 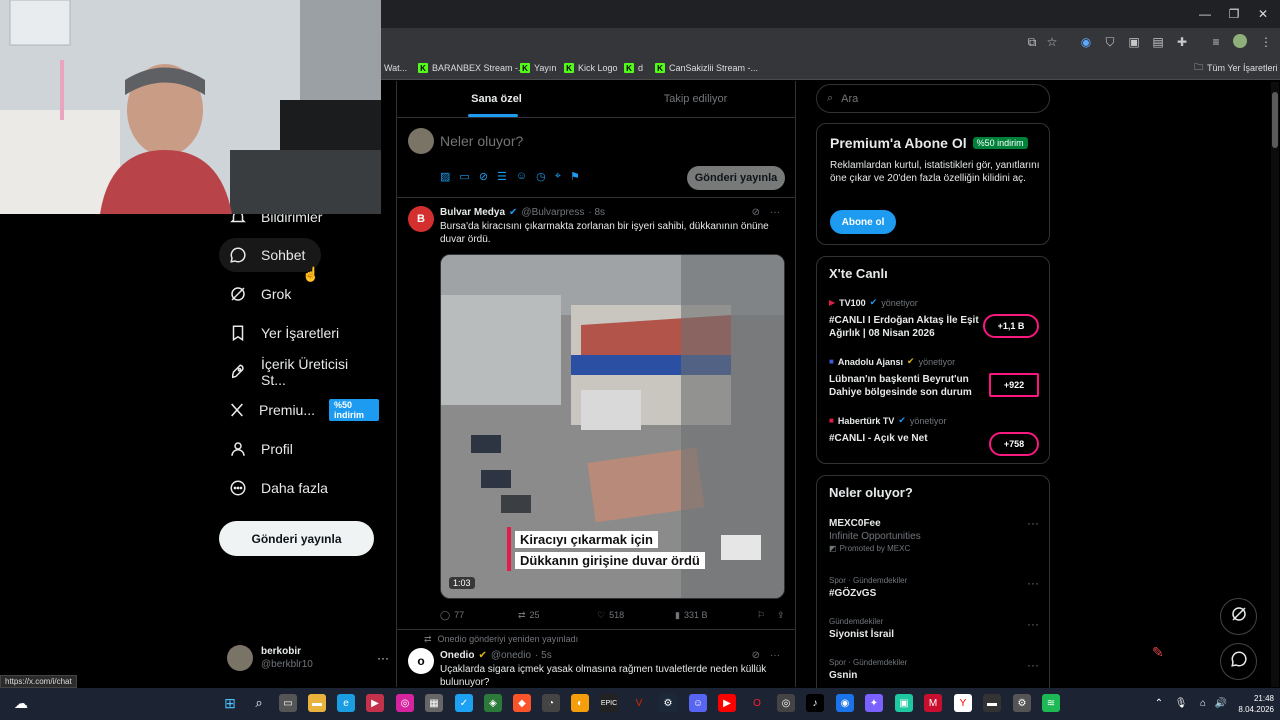 I want to click on gif-icon: ▭, so click(x=464, y=176).